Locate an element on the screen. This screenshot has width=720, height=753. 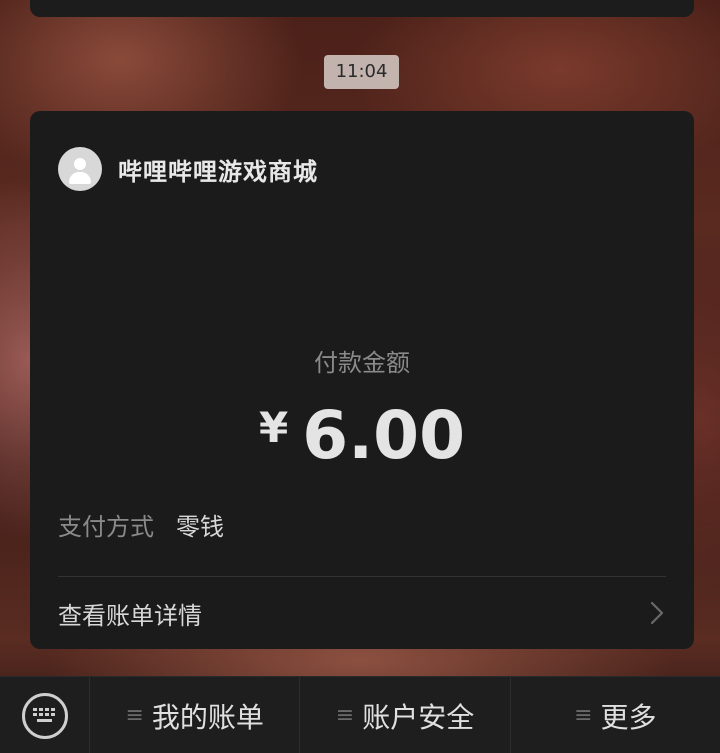
menu-more-label: 更多 is located at coordinates (628, 717).